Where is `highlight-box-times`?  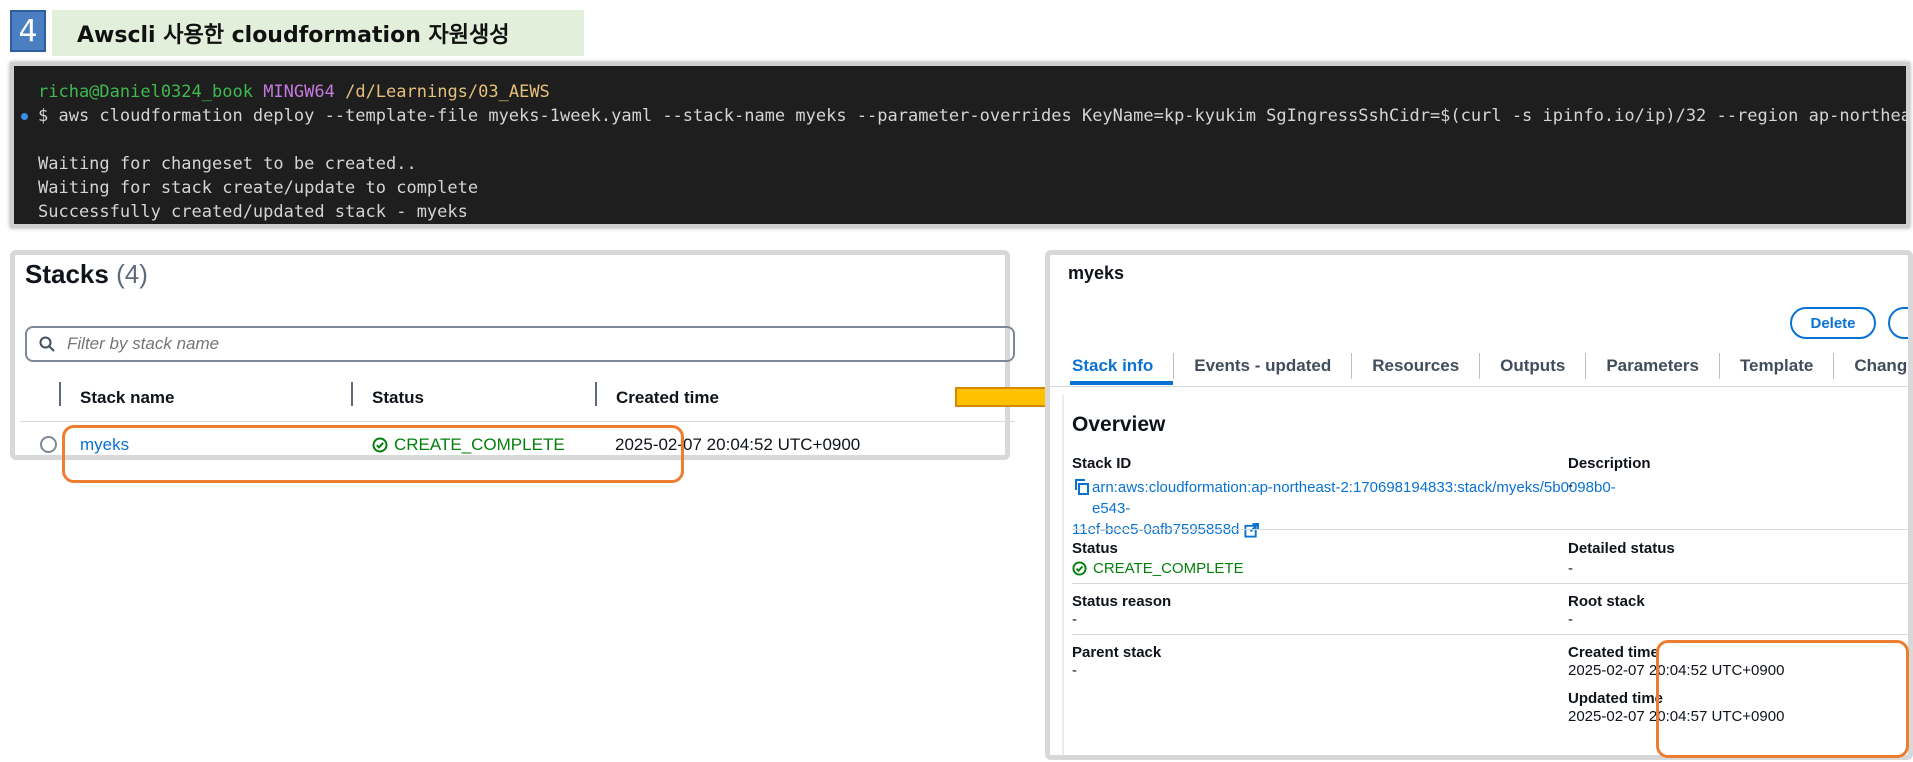
highlight-box-times is located at coordinates (1782, 699).